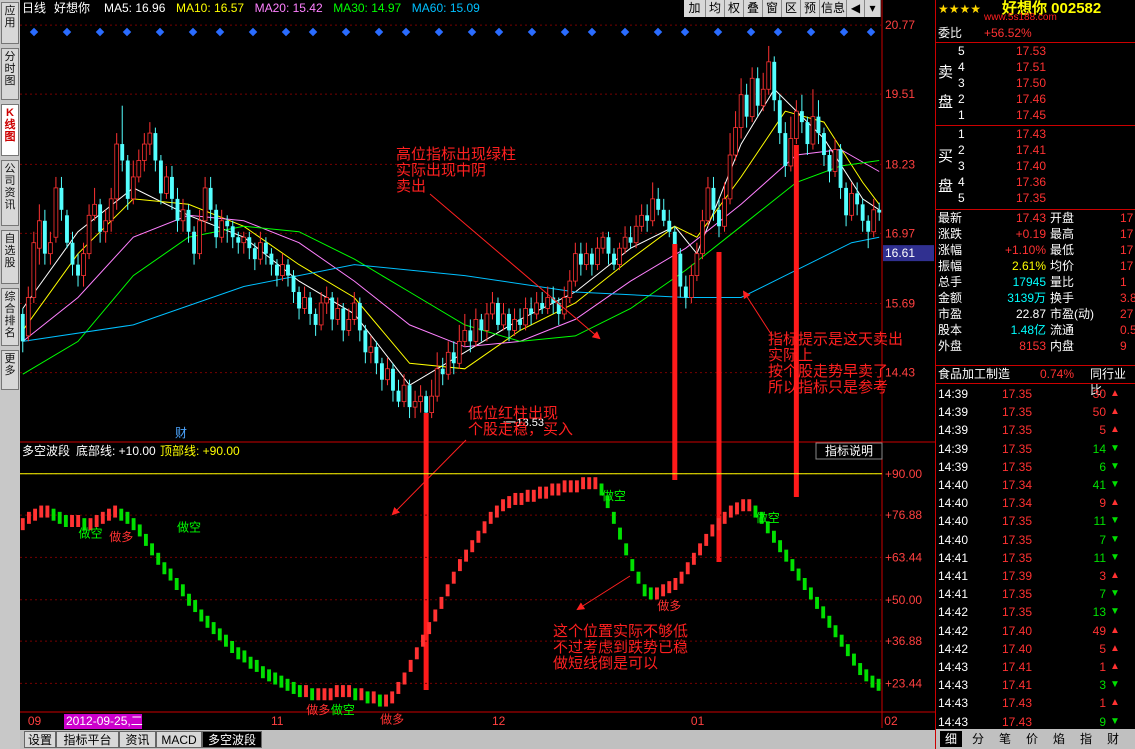 This screenshot has height=749, width=1135. What do you see at coordinates (35, 721) in the screenshot?
I see `date-tick-0: 09` at bounding box center [35, 721].